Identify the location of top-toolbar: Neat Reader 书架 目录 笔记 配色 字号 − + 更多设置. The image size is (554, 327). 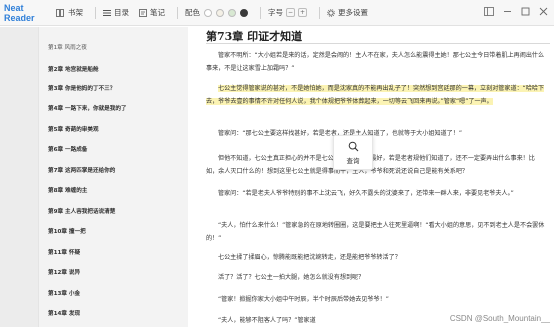
(277, 13).